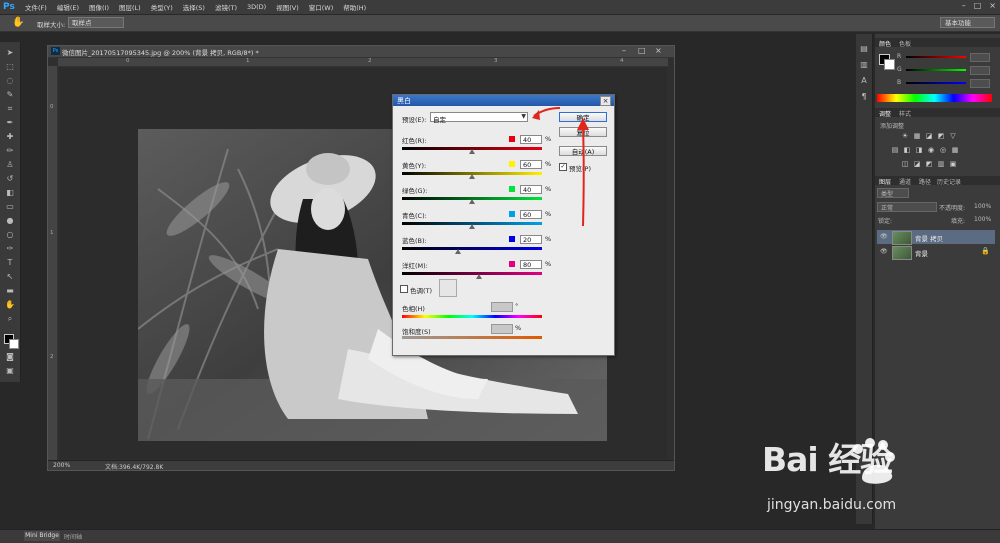 This screenshot has width=1000, height=543. I want to click on black-white-icon: ◨, so click(919, 150).